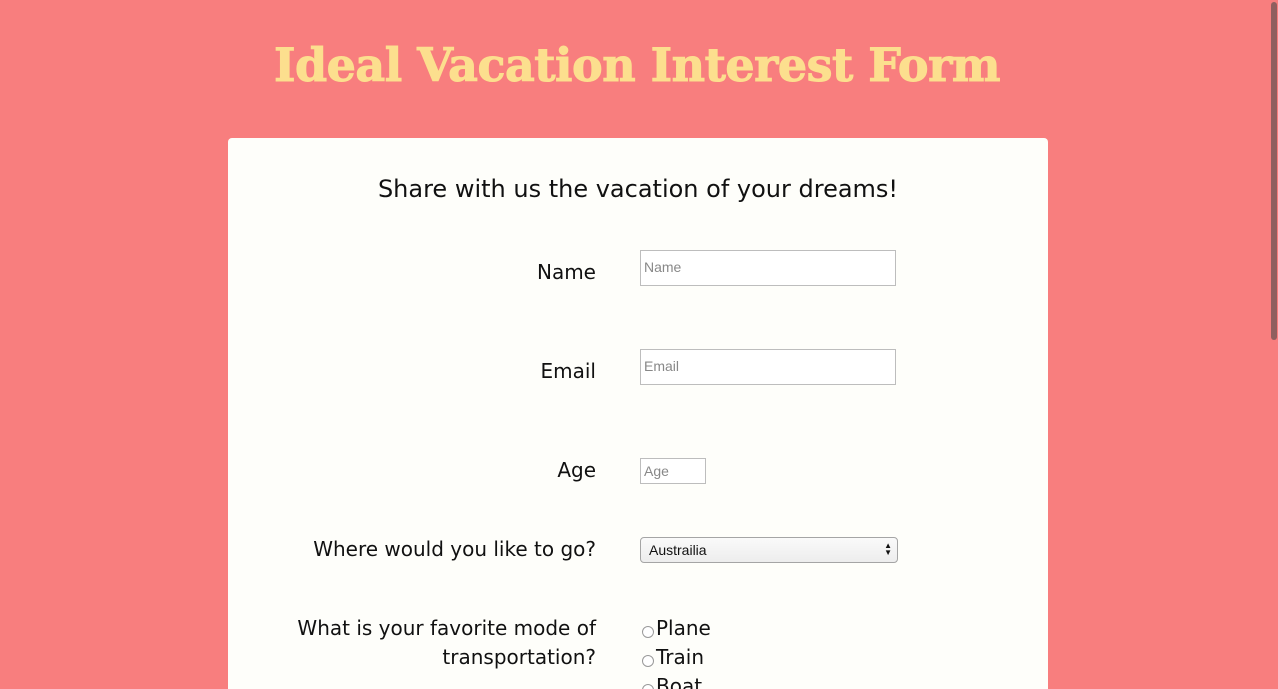 The height and width of the screenshot is (689, 1278). Describe the element at coordinates (1274, 171) in the screenshot. I see `scrollbar-thumb` at that location.